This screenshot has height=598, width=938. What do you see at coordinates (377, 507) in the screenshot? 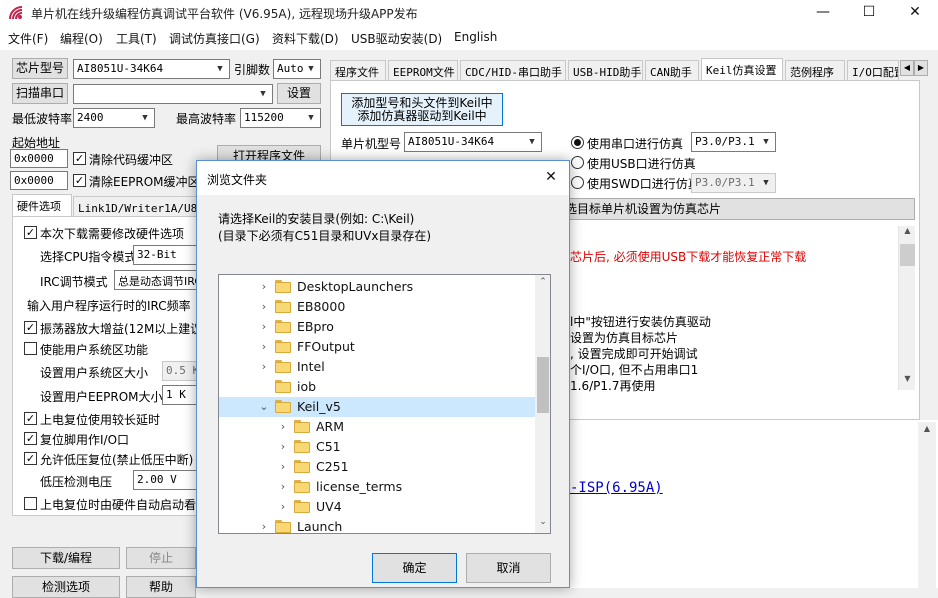
I see `tree-item: › UV4` at bounding box center [377, 507].